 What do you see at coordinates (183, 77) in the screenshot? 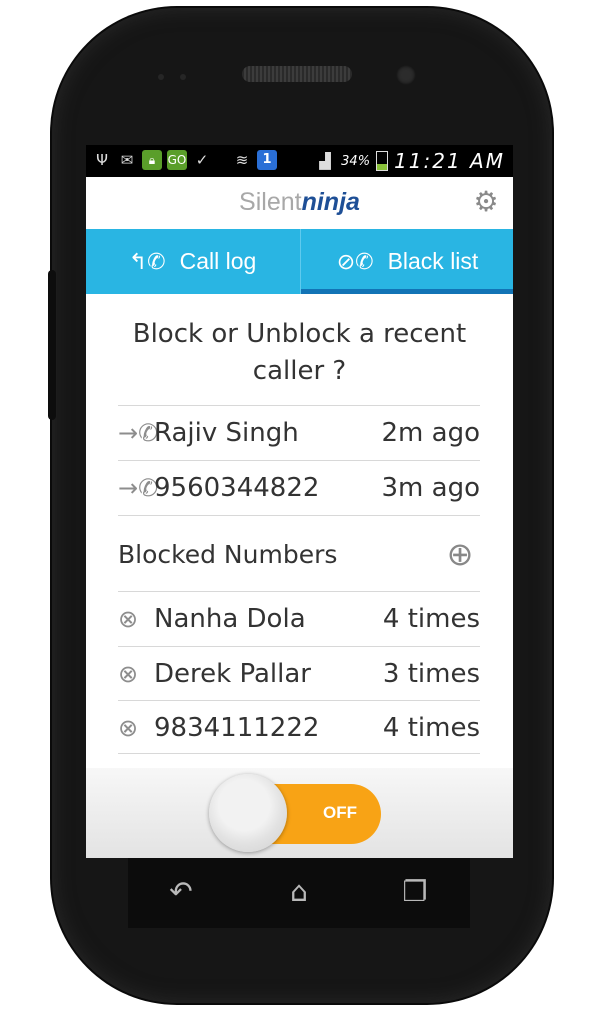
I see `light-sensor` at bounding box center [183, 77].